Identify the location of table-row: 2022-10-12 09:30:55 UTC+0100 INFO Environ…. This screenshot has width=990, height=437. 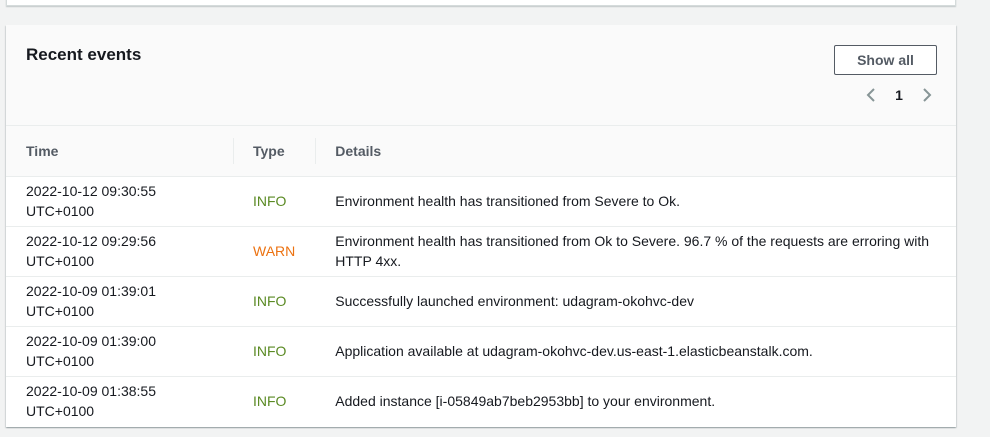
(481, 201).